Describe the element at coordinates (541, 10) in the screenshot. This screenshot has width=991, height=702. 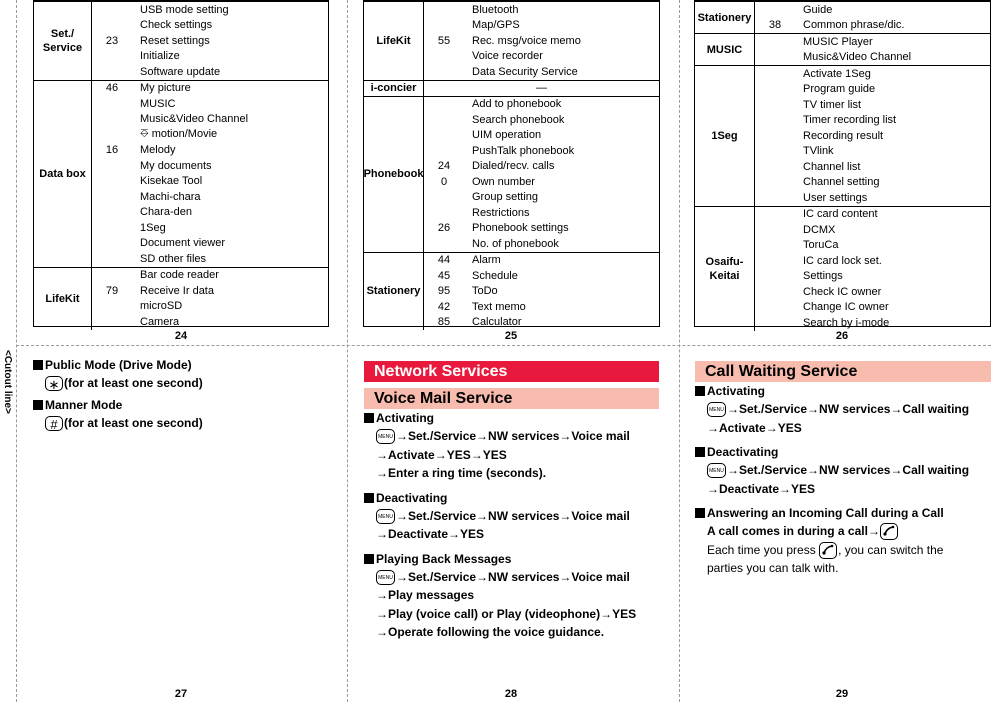
I see `menu-row: Bluetooth` at that location.